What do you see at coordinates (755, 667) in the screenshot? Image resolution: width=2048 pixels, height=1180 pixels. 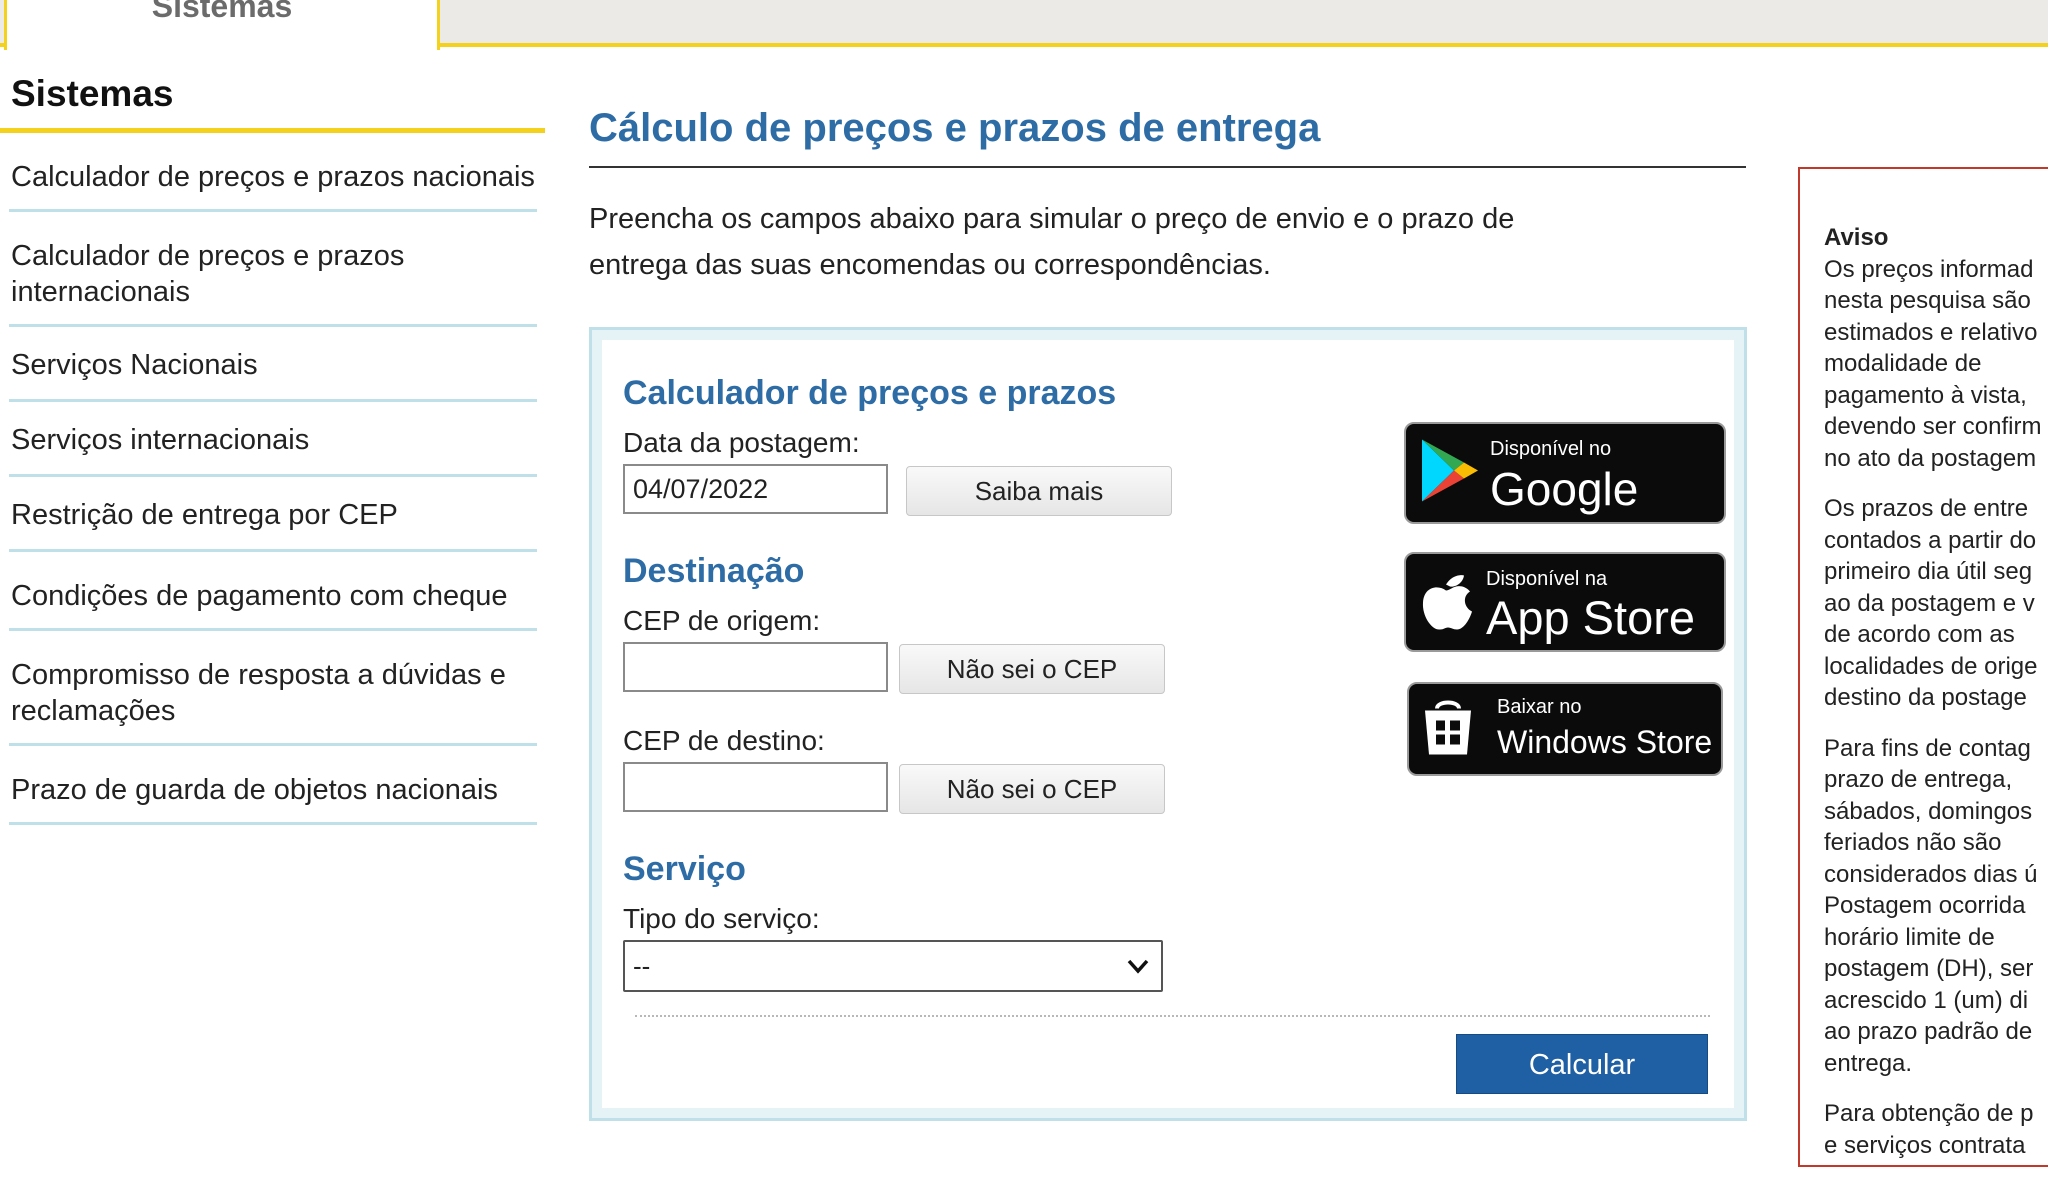 I see `origin-cep-input` at bounding box center [755, 667].